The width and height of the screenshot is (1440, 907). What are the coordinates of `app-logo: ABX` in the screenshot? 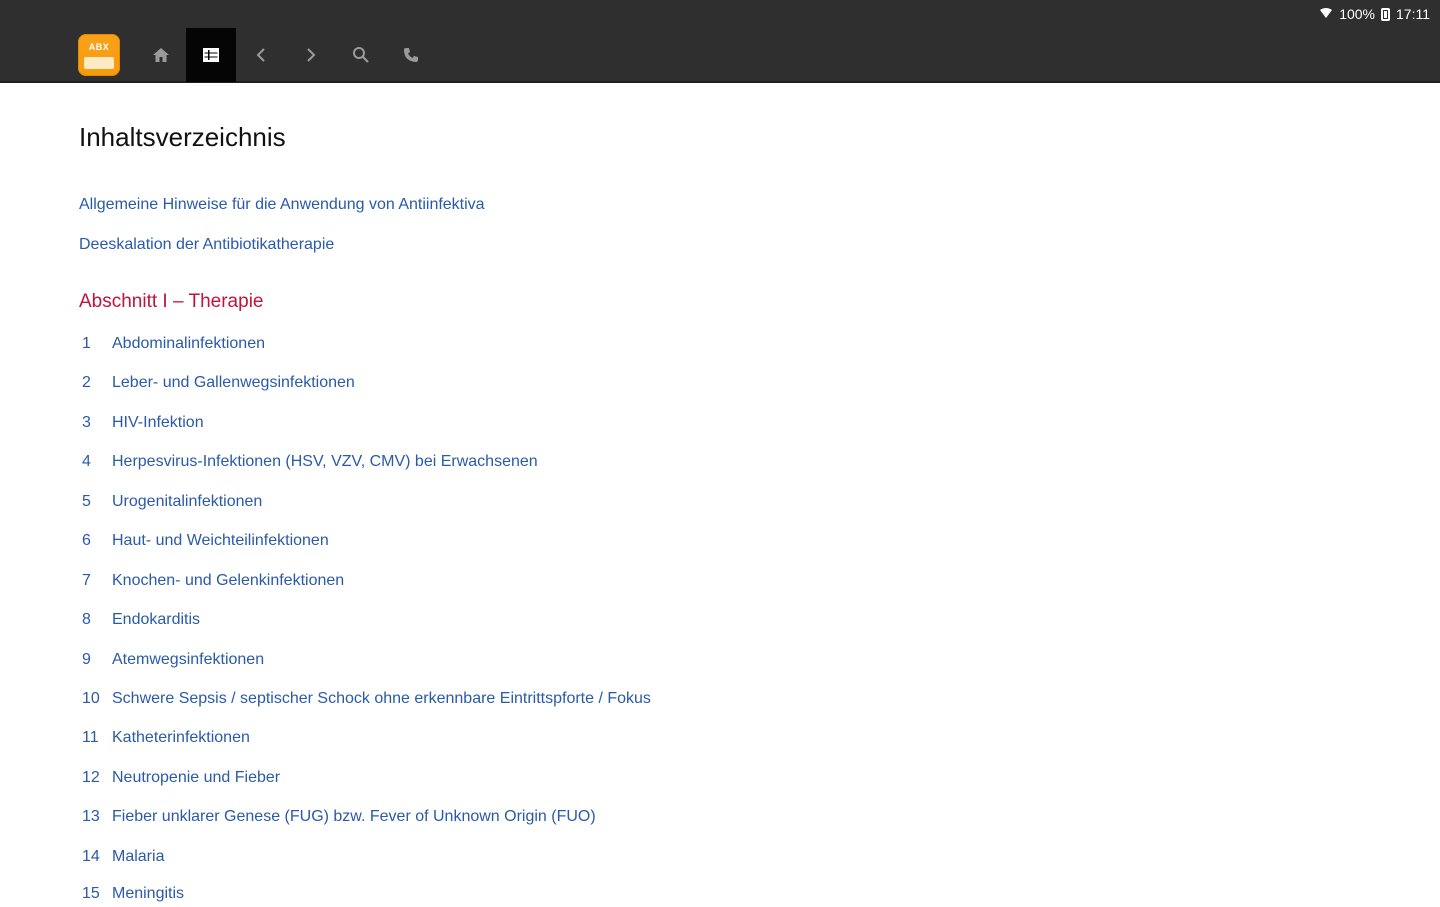 It's located at (99, 55).